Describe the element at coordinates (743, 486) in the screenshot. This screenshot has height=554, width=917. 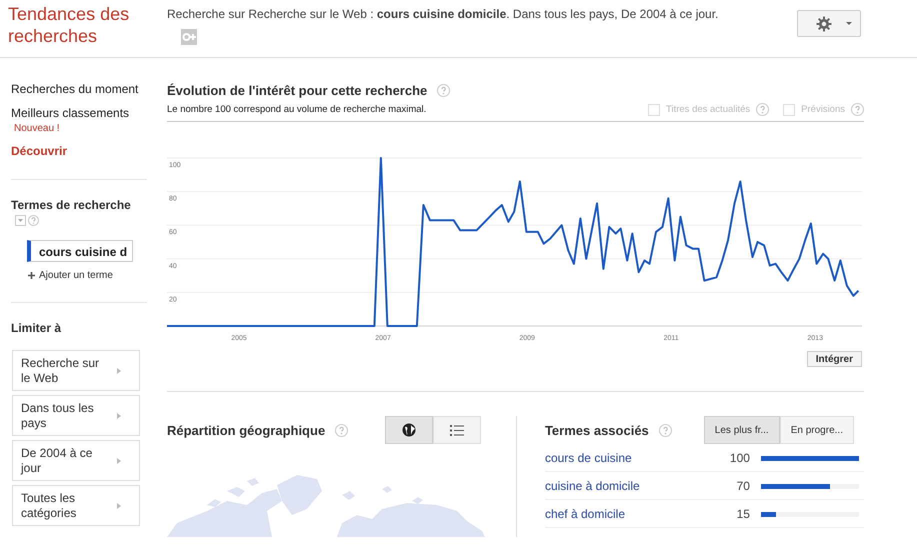
I see `term-value: 70` at that location.